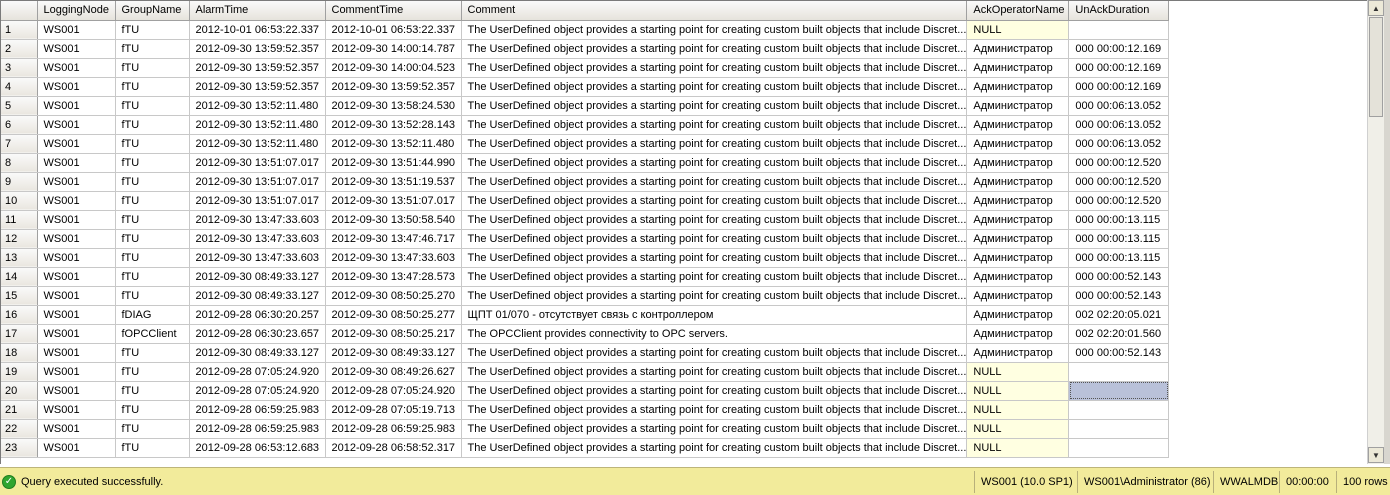  Describe the element at coordinates (393, 125) in the screenshot. I see `comment-time-cell: 2012-09-30 13:52:28.143` at that location.